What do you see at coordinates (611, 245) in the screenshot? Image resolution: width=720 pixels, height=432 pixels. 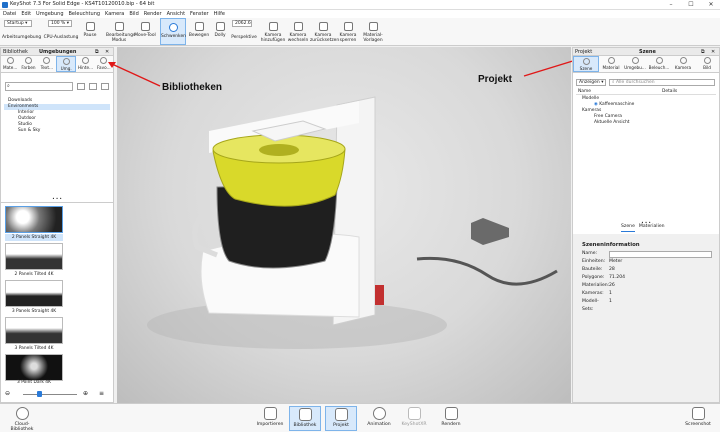 I see `scene-info-title: Szeneninformation` at bounding box center [611, 245].